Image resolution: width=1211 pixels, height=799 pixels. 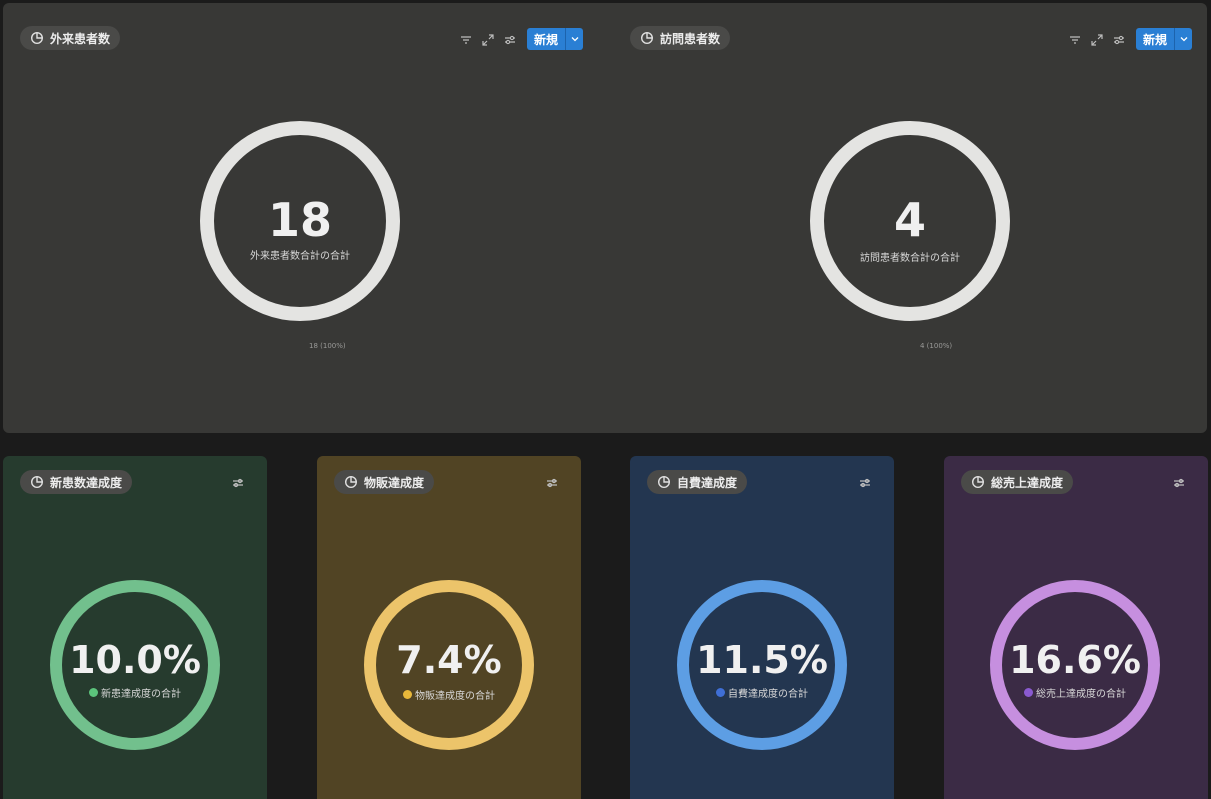 I want to click on card-ring-chart: 11.5% 自費達成度の合計, so click(x=762, y=665).